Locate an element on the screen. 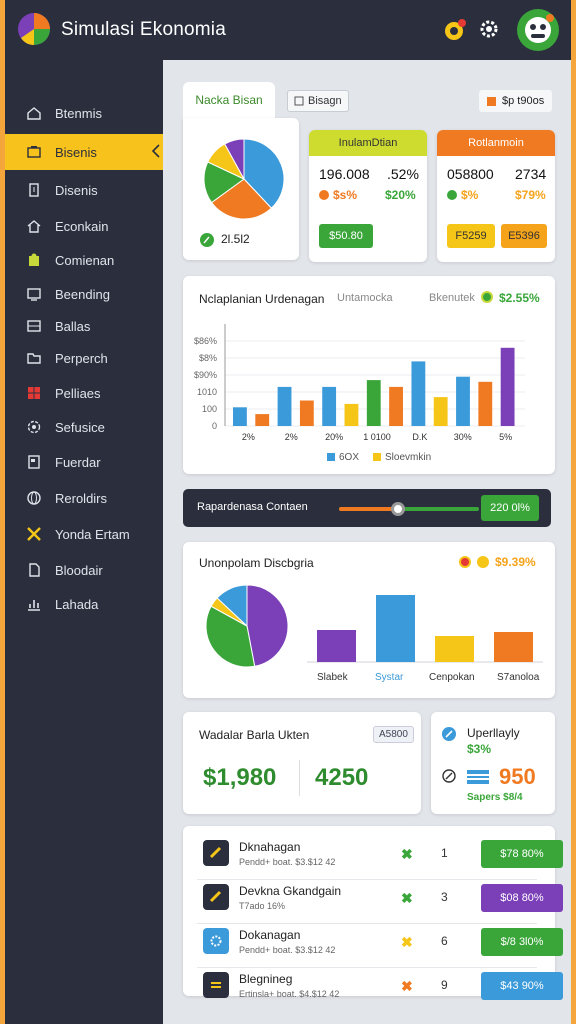 This screenshot has height=1024, width=576. sidebar-item-label: Fuerdar is located at coordinates (78, 462).